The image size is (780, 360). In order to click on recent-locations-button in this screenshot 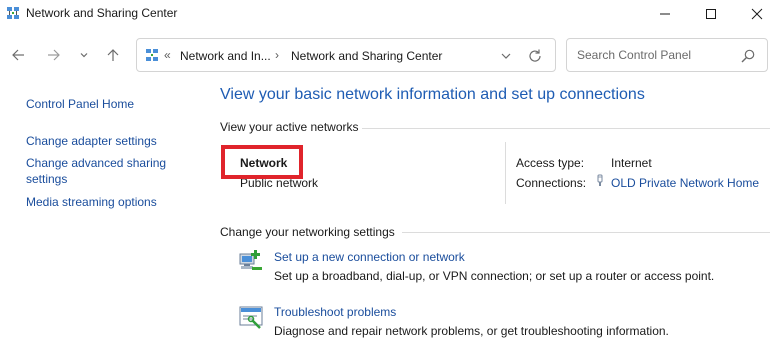, I will do `click(84, 55)`.